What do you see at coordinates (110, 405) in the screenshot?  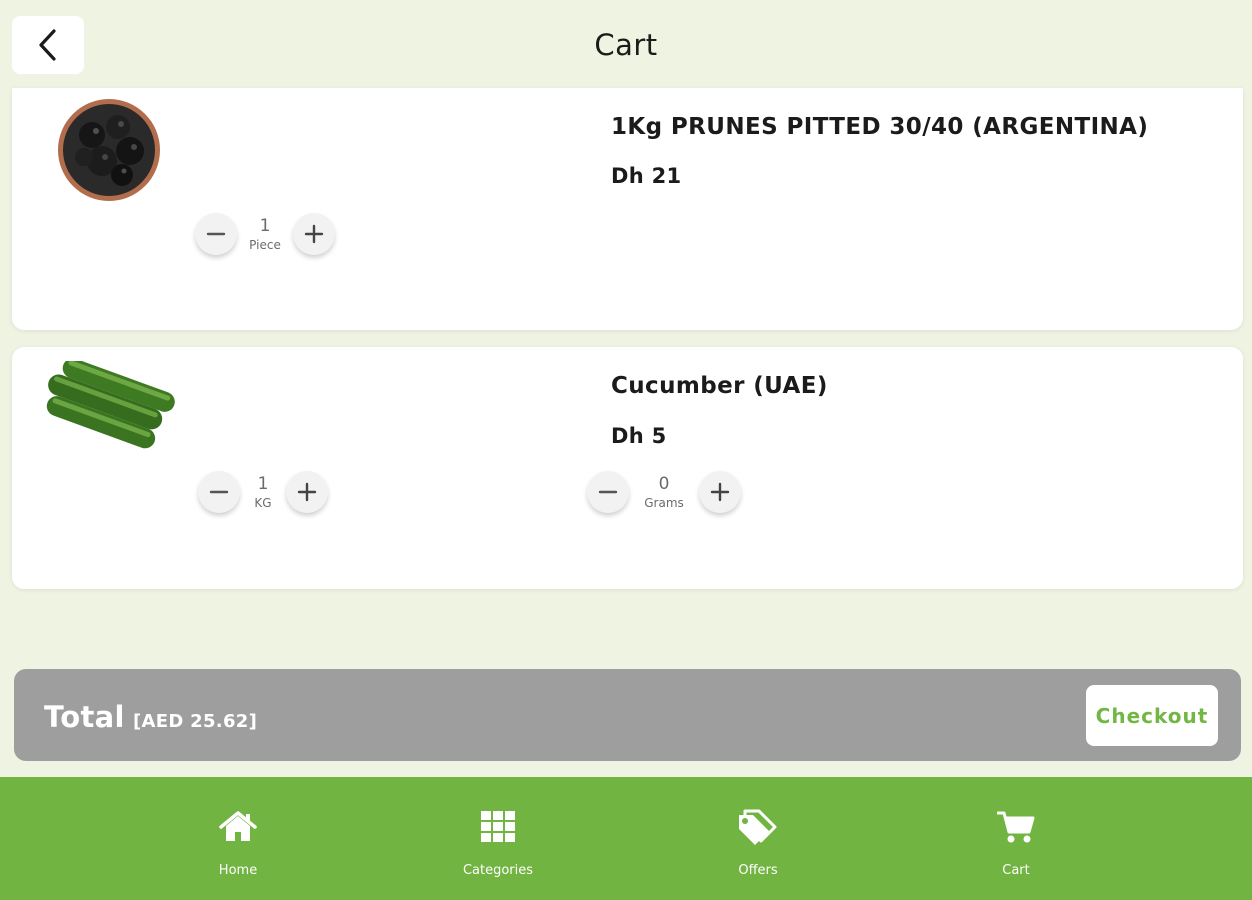 I see `cucumber-product-image` at bounding box center [110, 405].